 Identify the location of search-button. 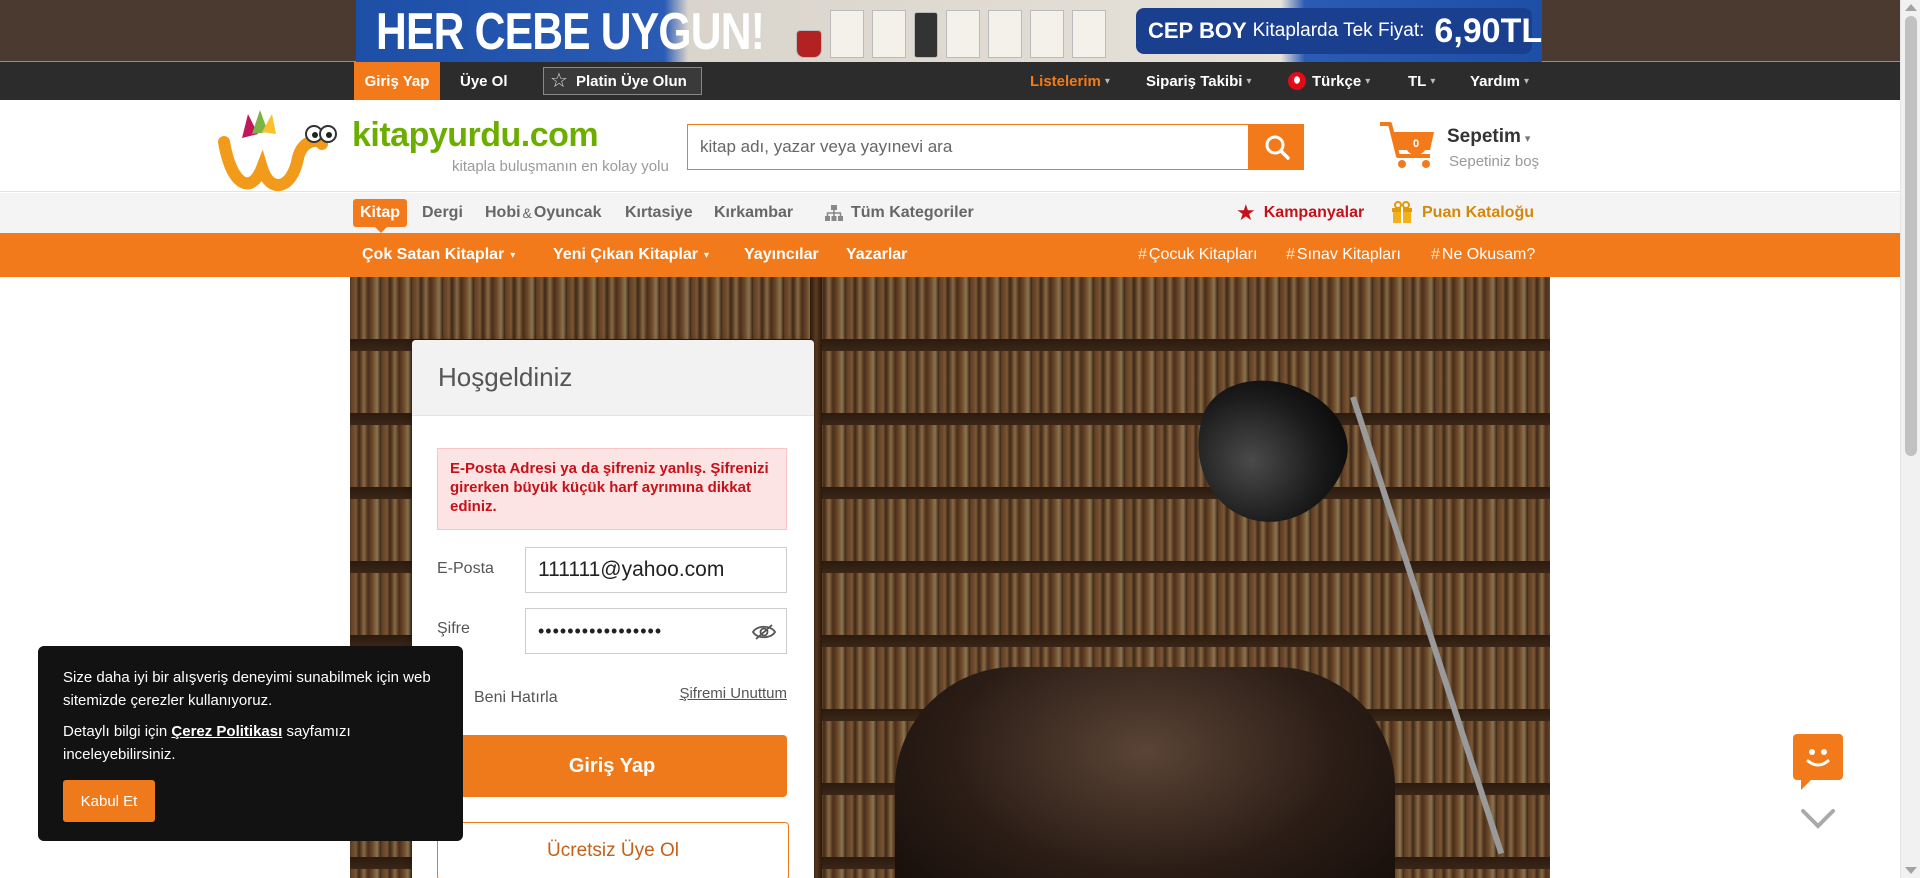
(1276, 147).